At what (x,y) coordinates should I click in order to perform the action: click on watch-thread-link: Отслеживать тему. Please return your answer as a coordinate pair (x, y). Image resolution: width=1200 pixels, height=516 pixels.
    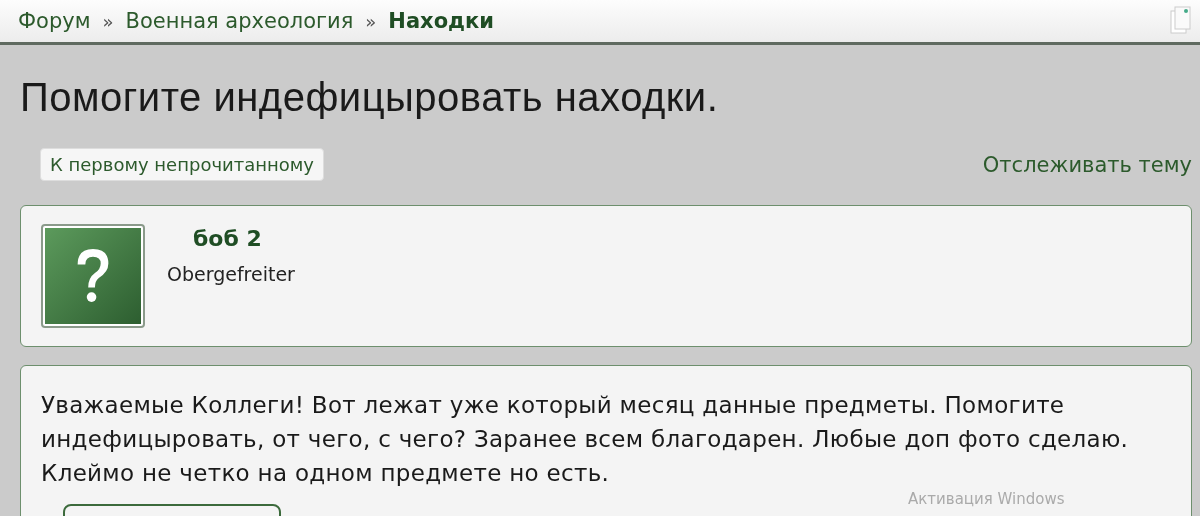
    Looking at the image, I should click on (1087, 164).